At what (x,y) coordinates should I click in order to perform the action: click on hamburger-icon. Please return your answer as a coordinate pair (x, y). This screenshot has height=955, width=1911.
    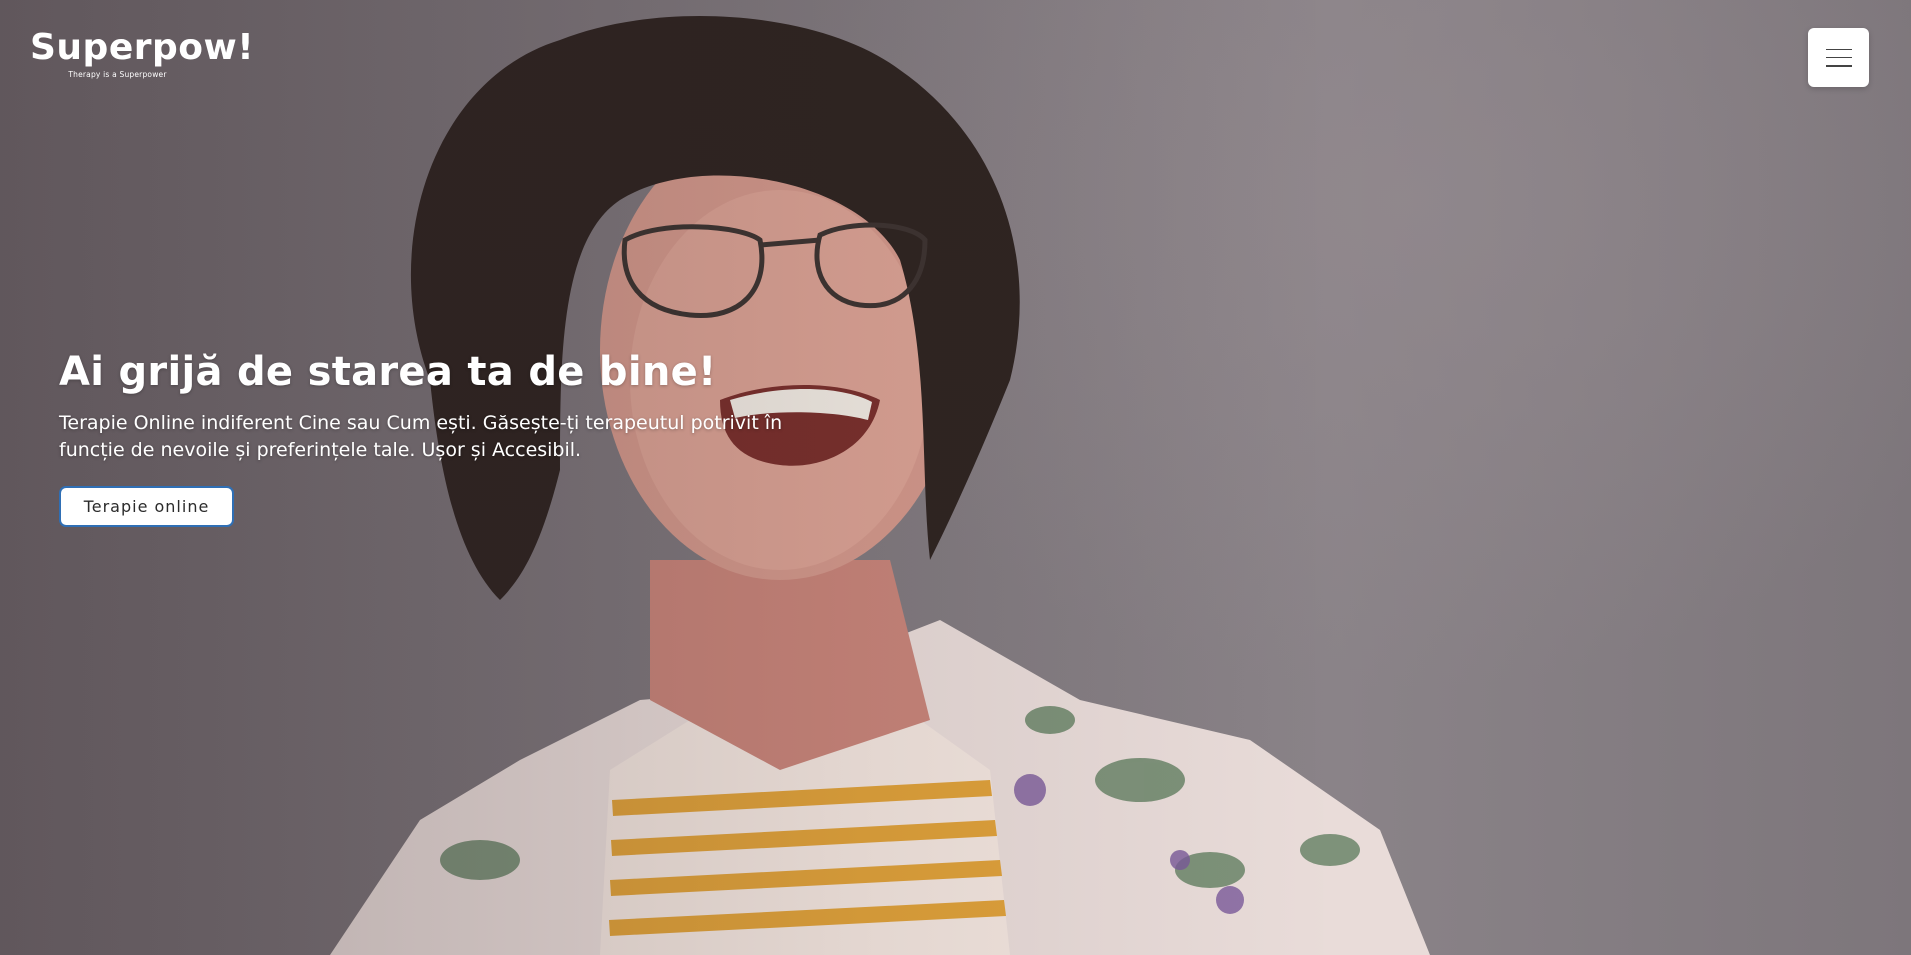
    Looking at the image, I should click on (1838, 57).